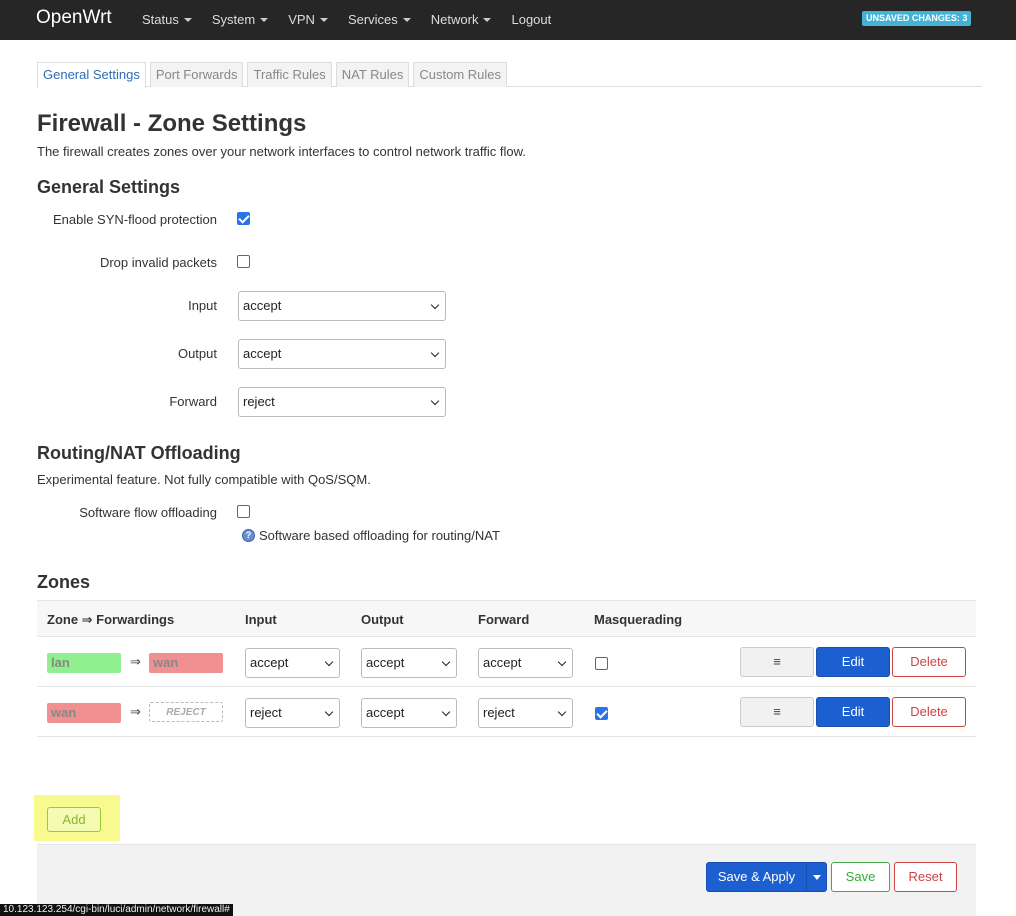 The width and height of the screenshot is (1016, 916). I want to click on forward-policy-value: reject, so click(259, 401).